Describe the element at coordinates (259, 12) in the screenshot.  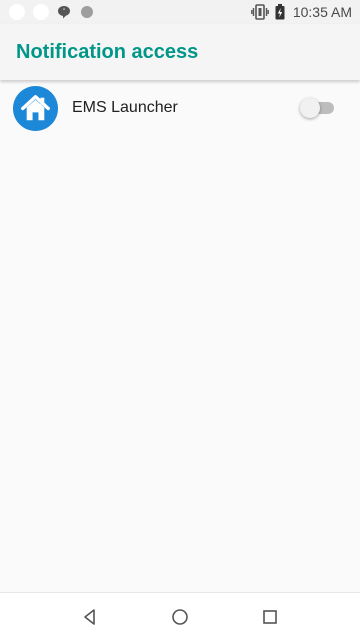
I see `vibrate-icon` at that location.